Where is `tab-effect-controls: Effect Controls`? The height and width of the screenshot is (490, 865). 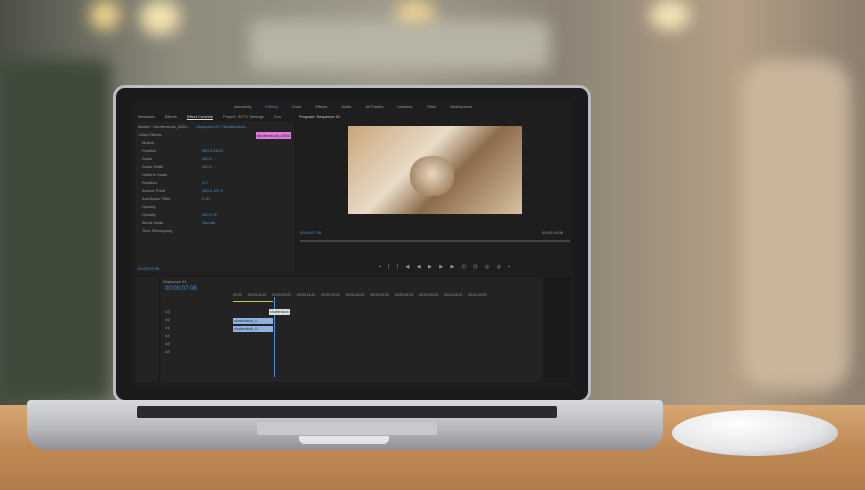 tab-effect-controls: Effect Controls is located at coordinates (200, 116).